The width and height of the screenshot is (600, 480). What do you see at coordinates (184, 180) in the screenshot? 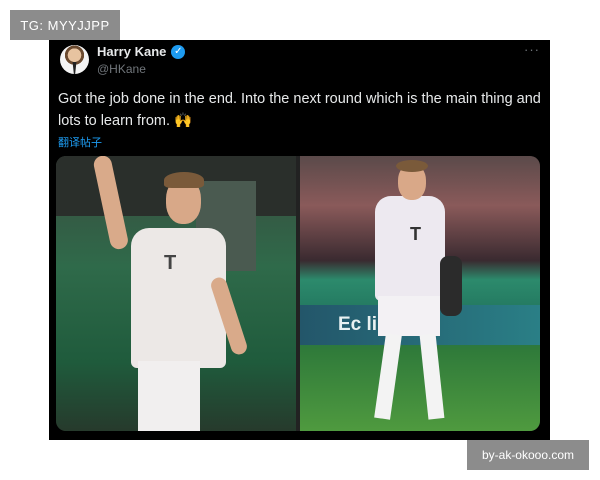
I see `left-player-hair` at bounding box center [184, 180].